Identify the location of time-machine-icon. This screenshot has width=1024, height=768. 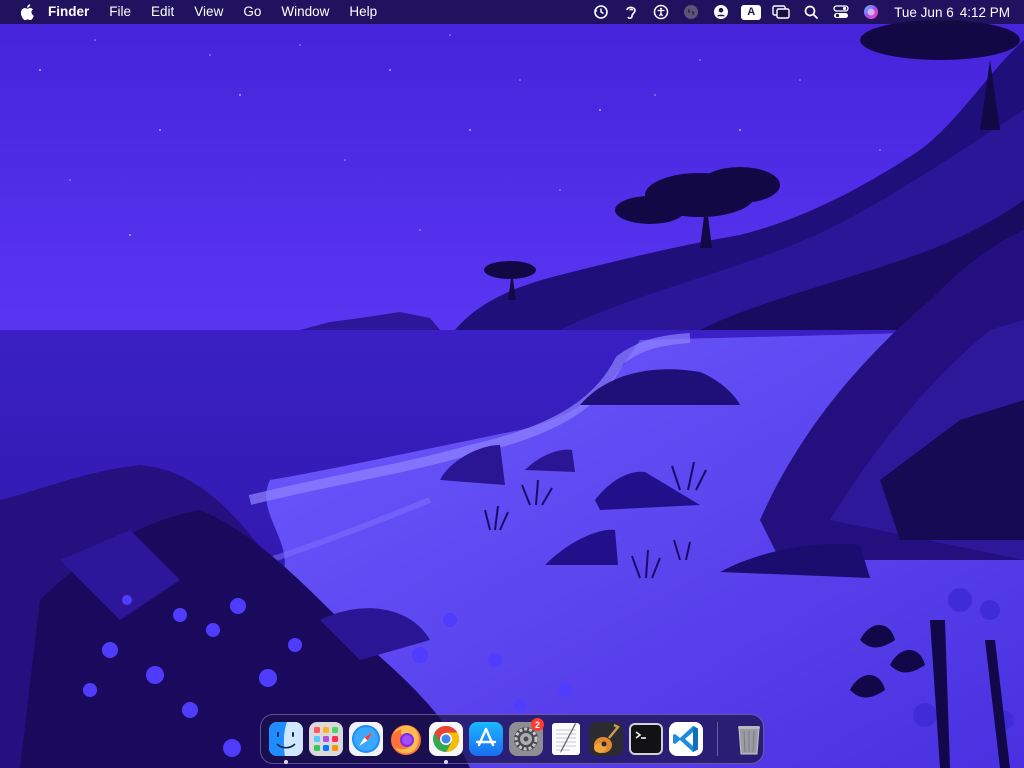
(601, 12).